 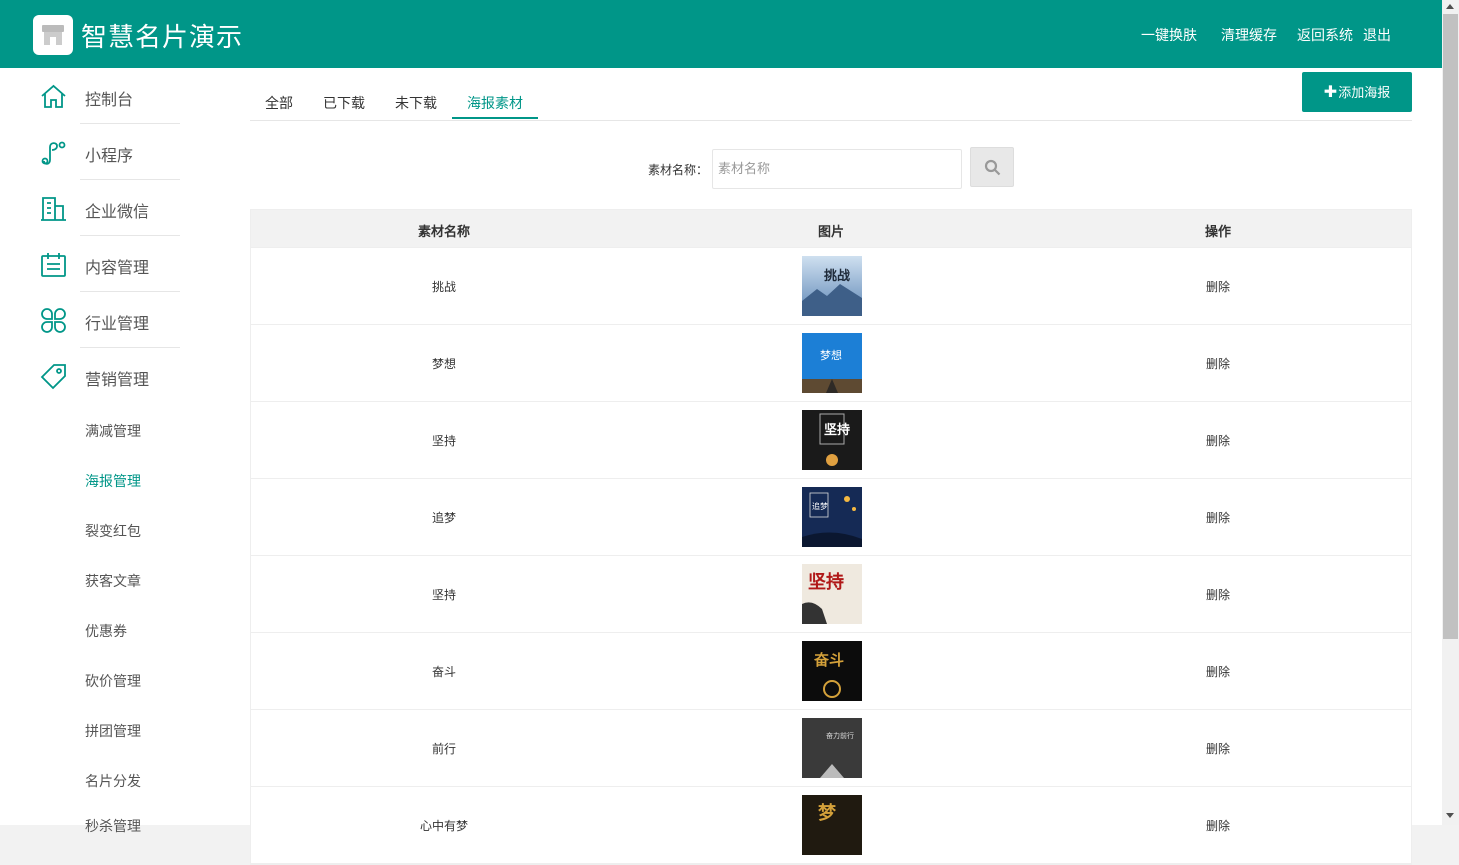 What do you see at coordinates (113, 581) in the screenshot?
I see `sidebar-sub-item: 获客文章` at bounding box center [113, 581].